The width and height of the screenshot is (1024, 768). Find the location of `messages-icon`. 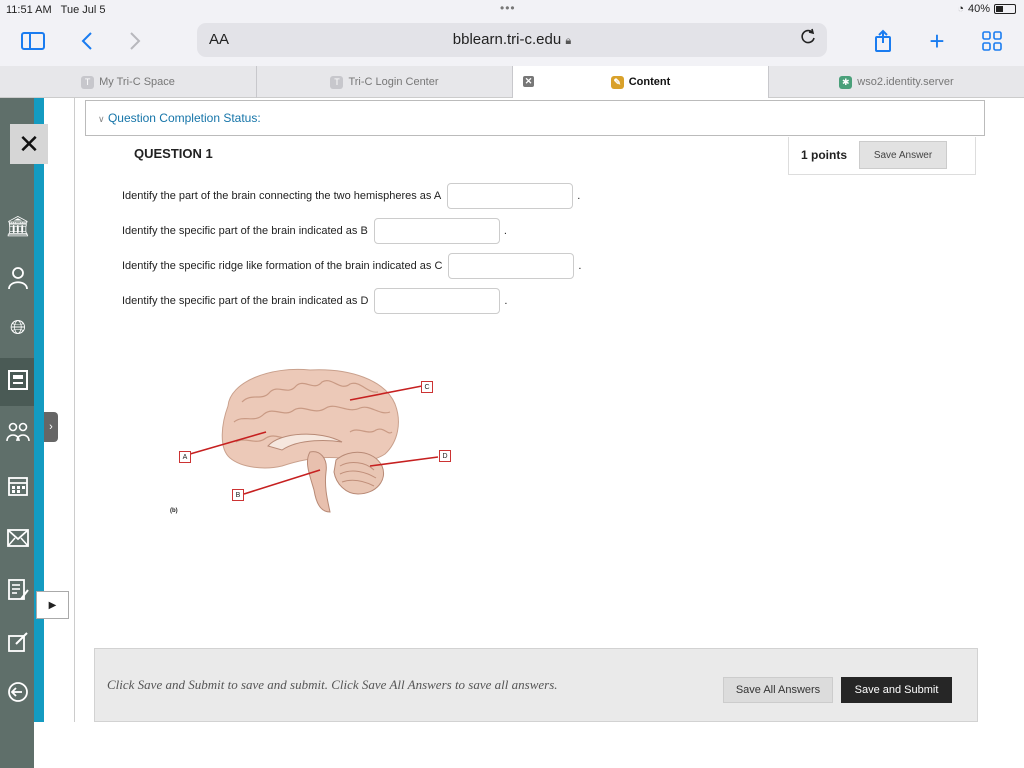

messages-icon is located at coordinates (18, 538).